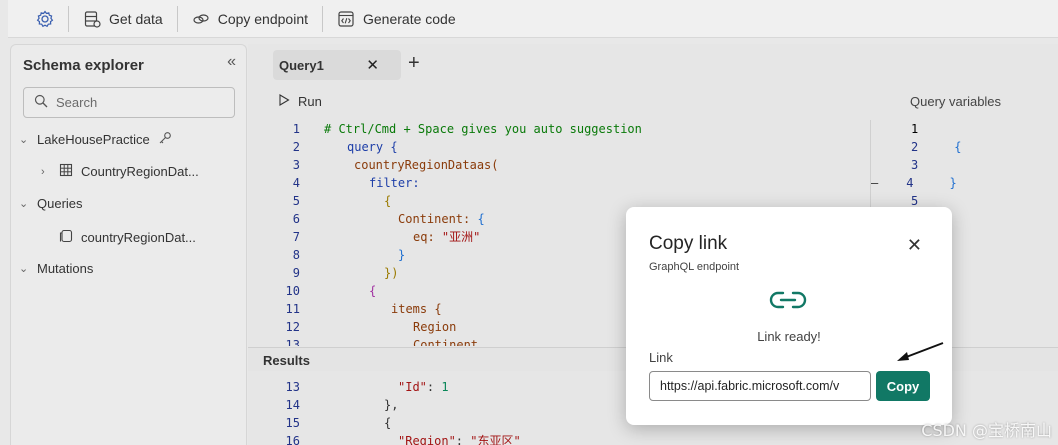  Describe the element at coordinates (296, 219) in the screenshot. I see `line-number: 6` at that location.